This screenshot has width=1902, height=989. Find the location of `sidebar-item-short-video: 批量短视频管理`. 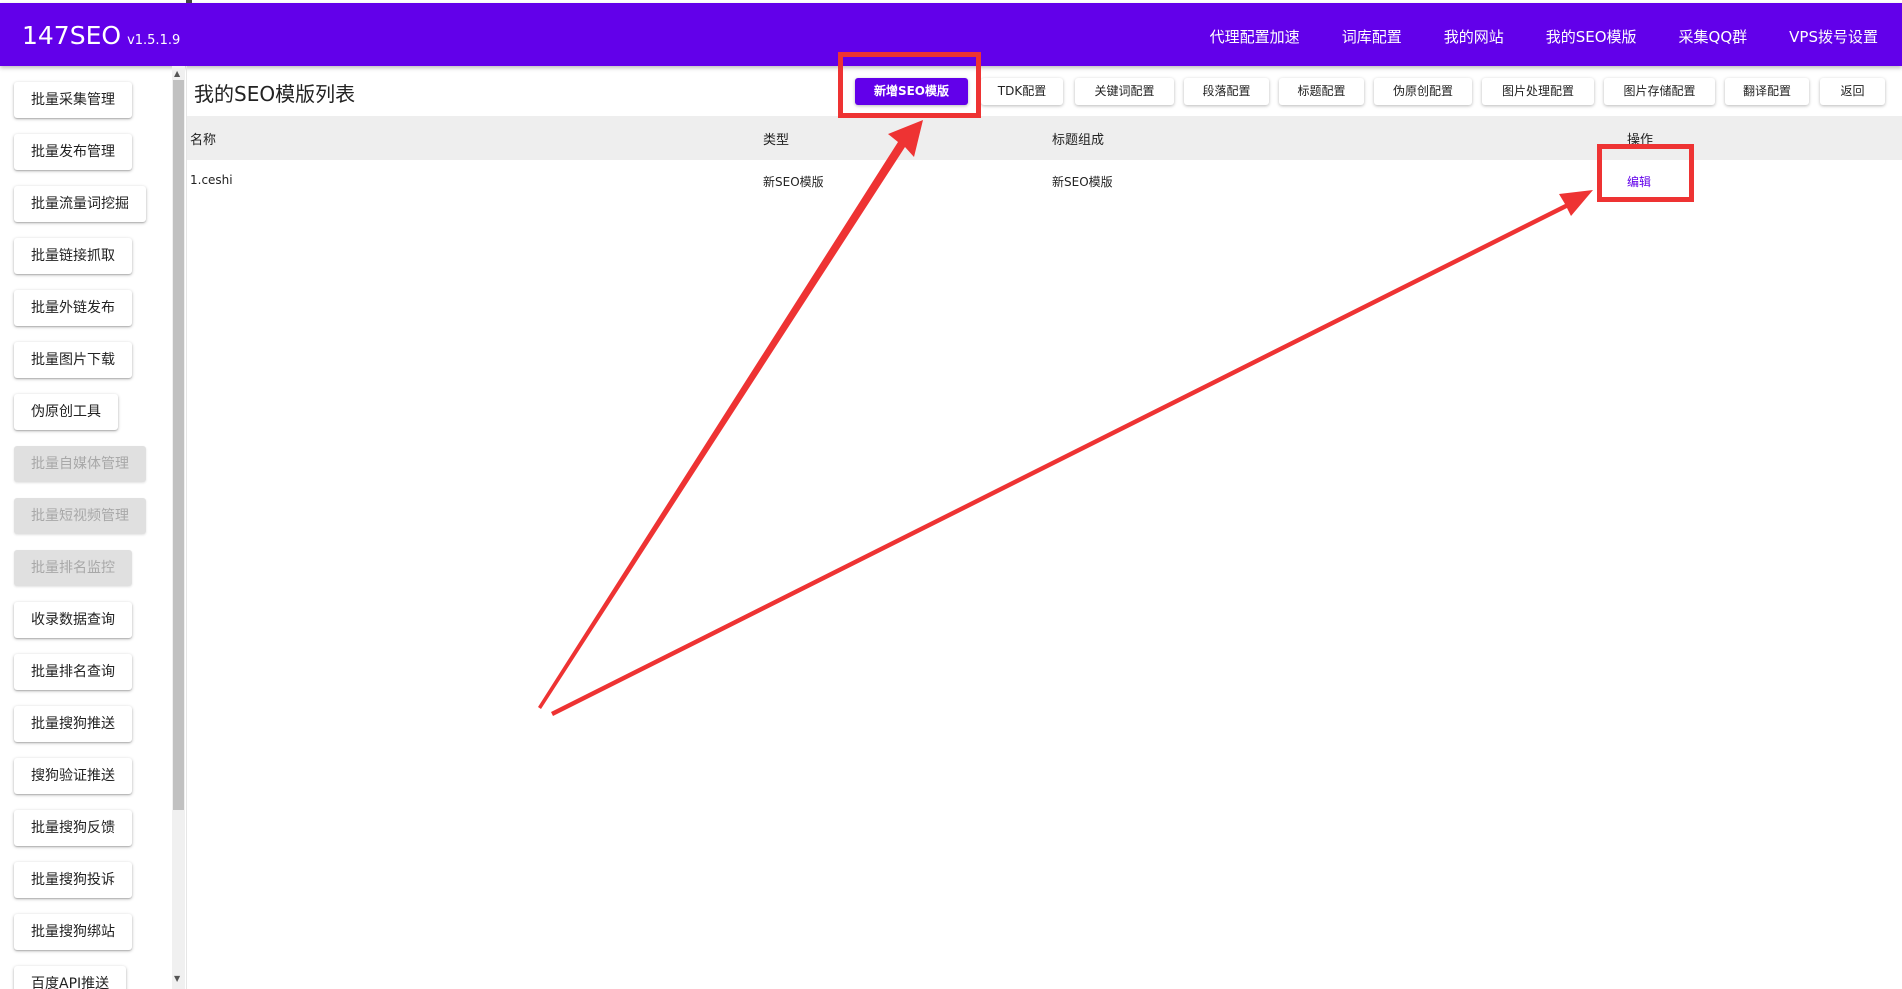

sidebar-item-short-video: 批量短视频管理 is located at coordinates (80, 516).